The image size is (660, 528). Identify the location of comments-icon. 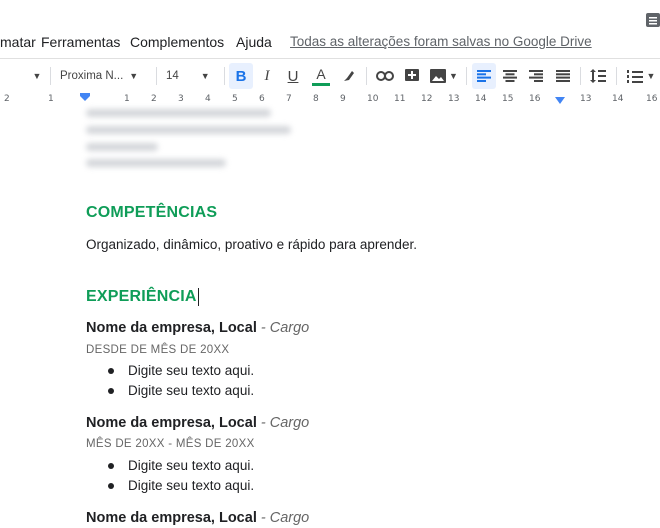
(653, 20).